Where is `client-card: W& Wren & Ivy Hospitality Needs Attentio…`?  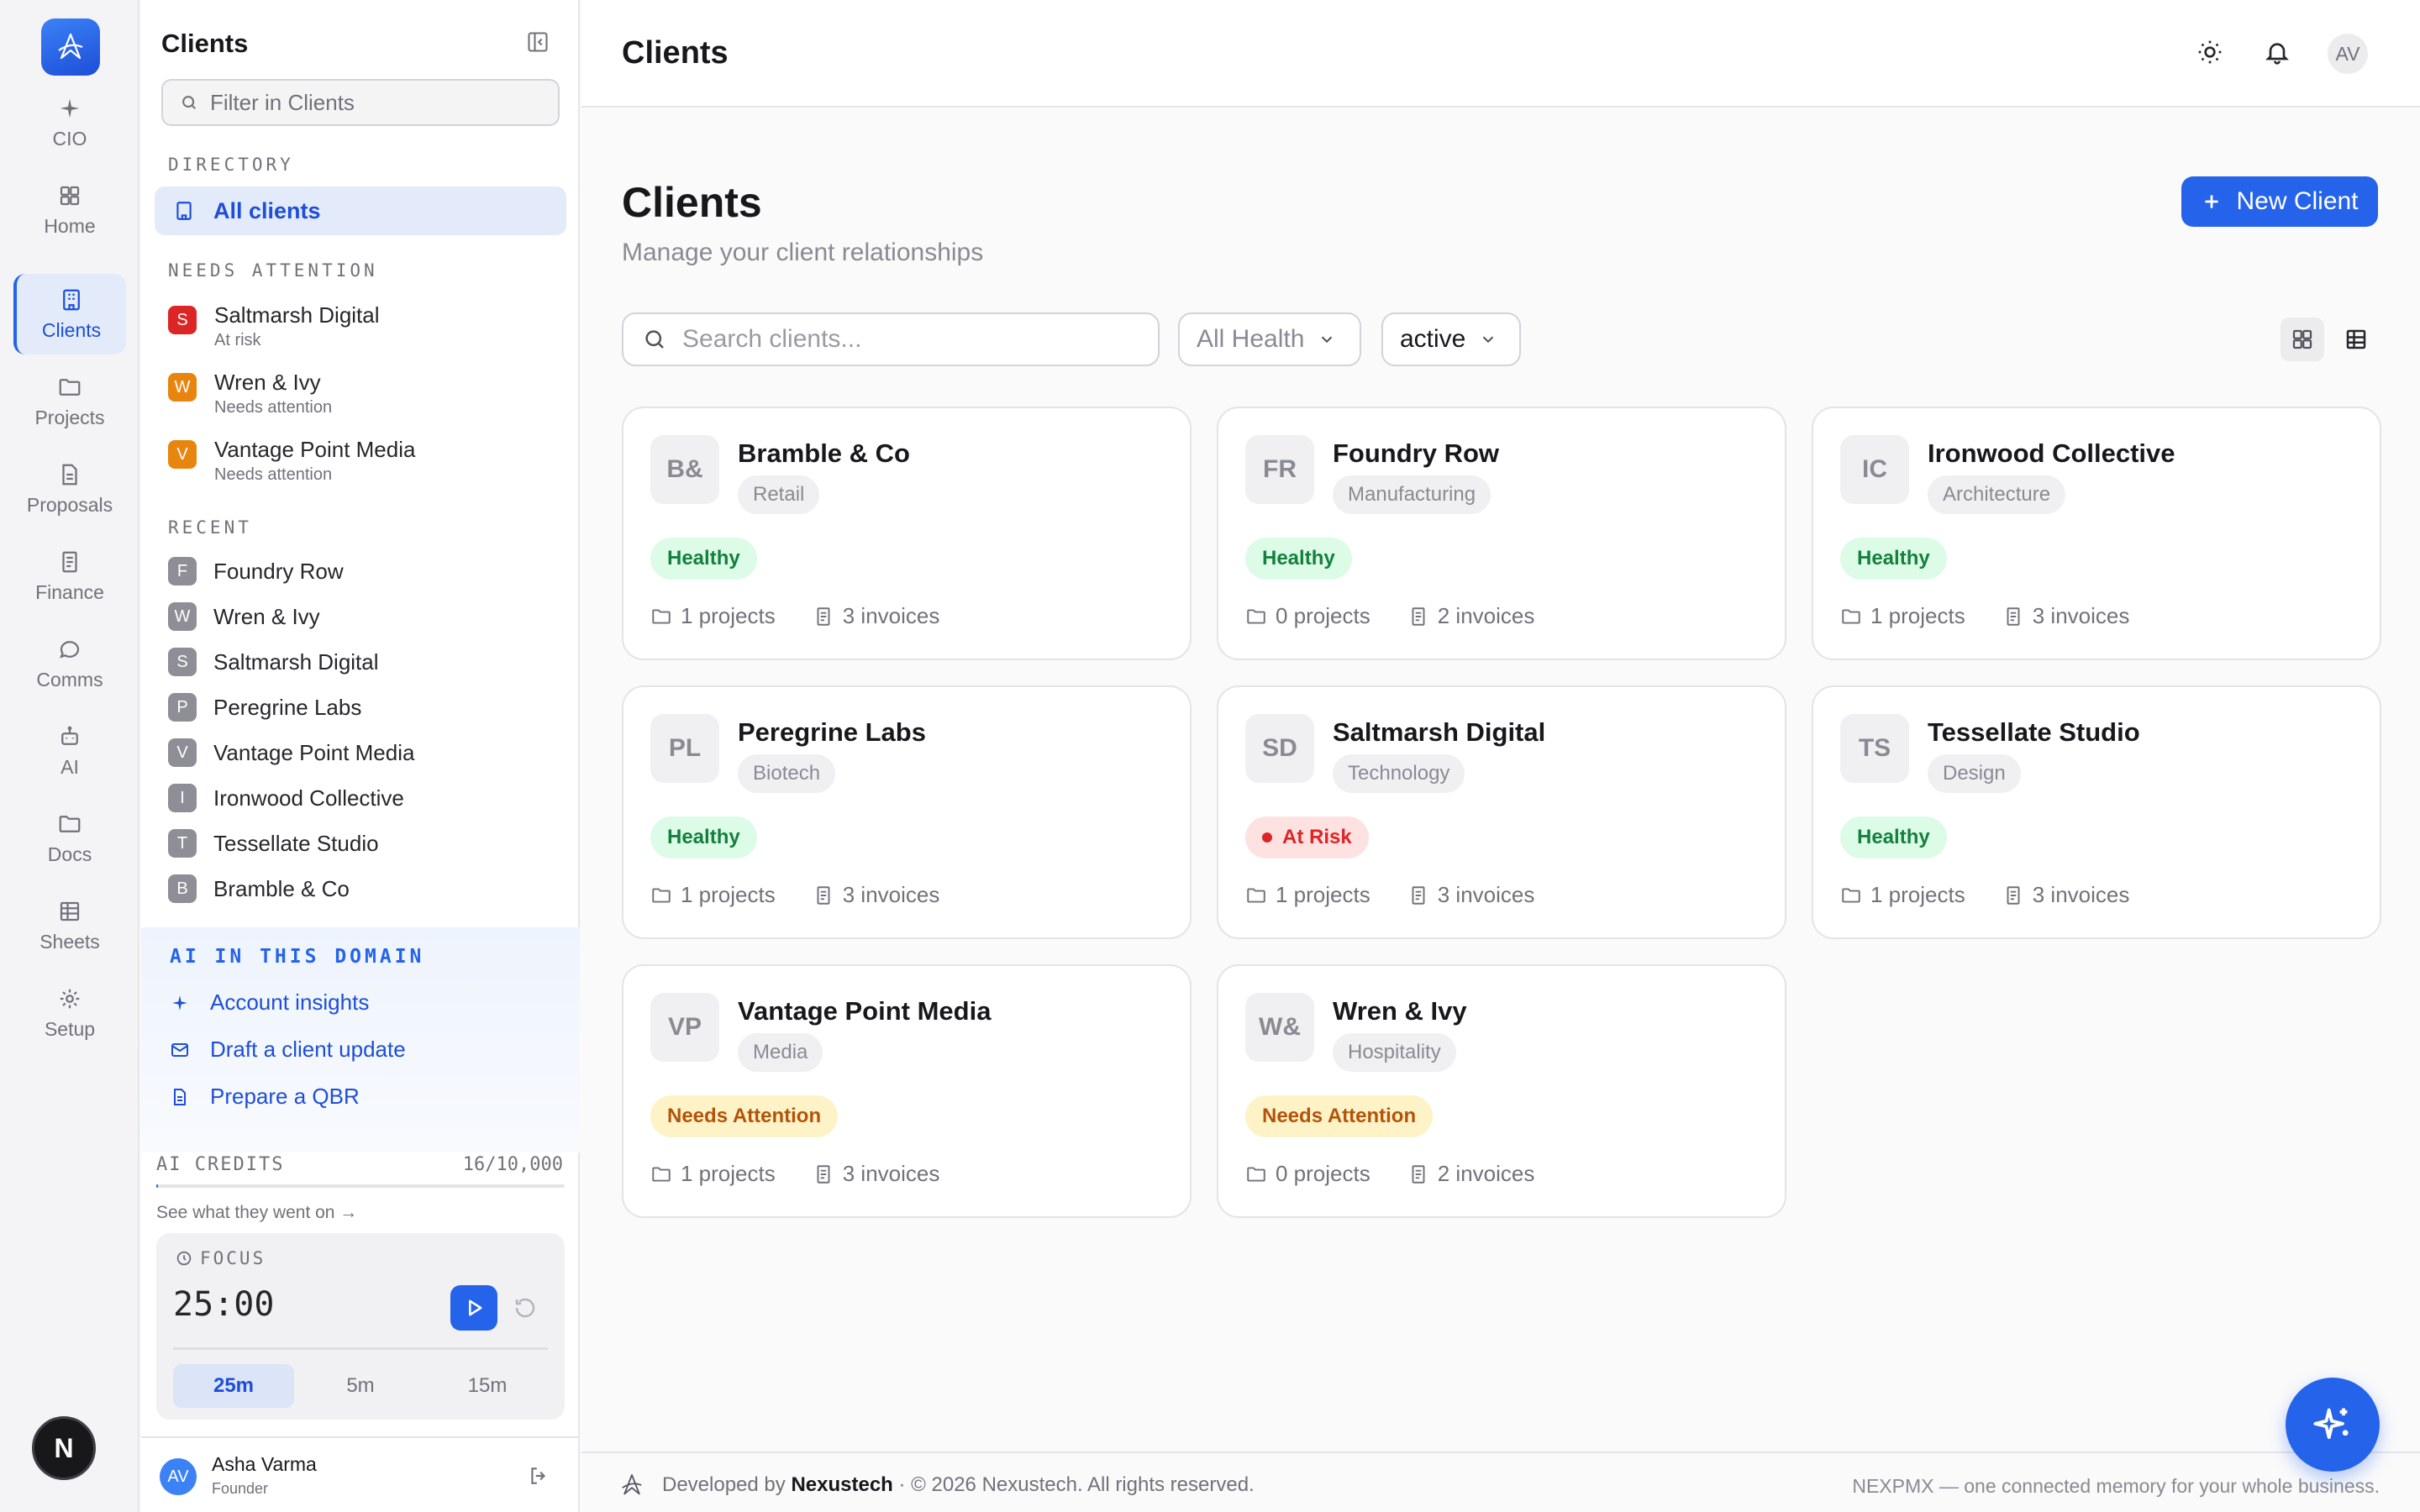
client-card: W& Wren & Ivy Hospitality Needs Attentio… is located at coordinates (1501, 1091).